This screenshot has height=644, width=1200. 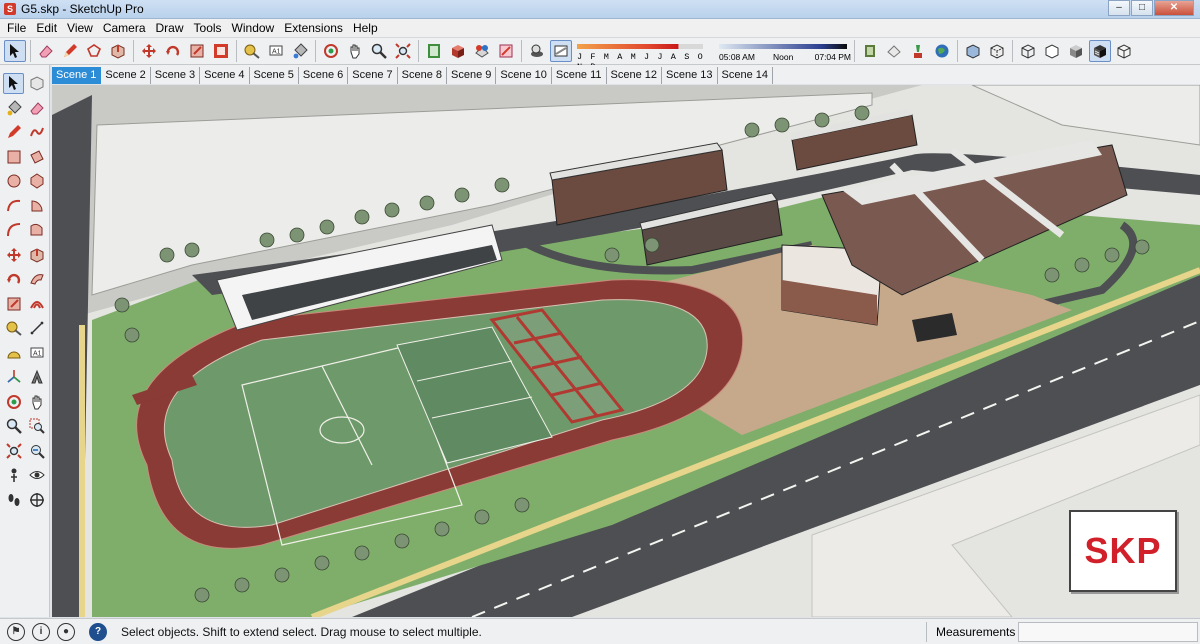 What do you see at coordinates (36, 499) in the screenshot?
I see `section-plane-icon` at bounding box center [36, 499].